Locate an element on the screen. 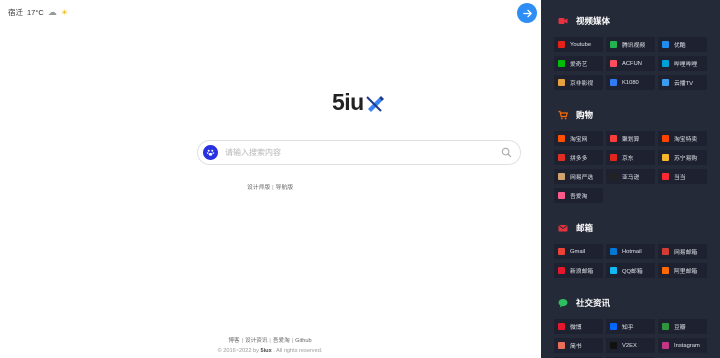  nav-link: 京非影视 is located at coordinates (578, 82).